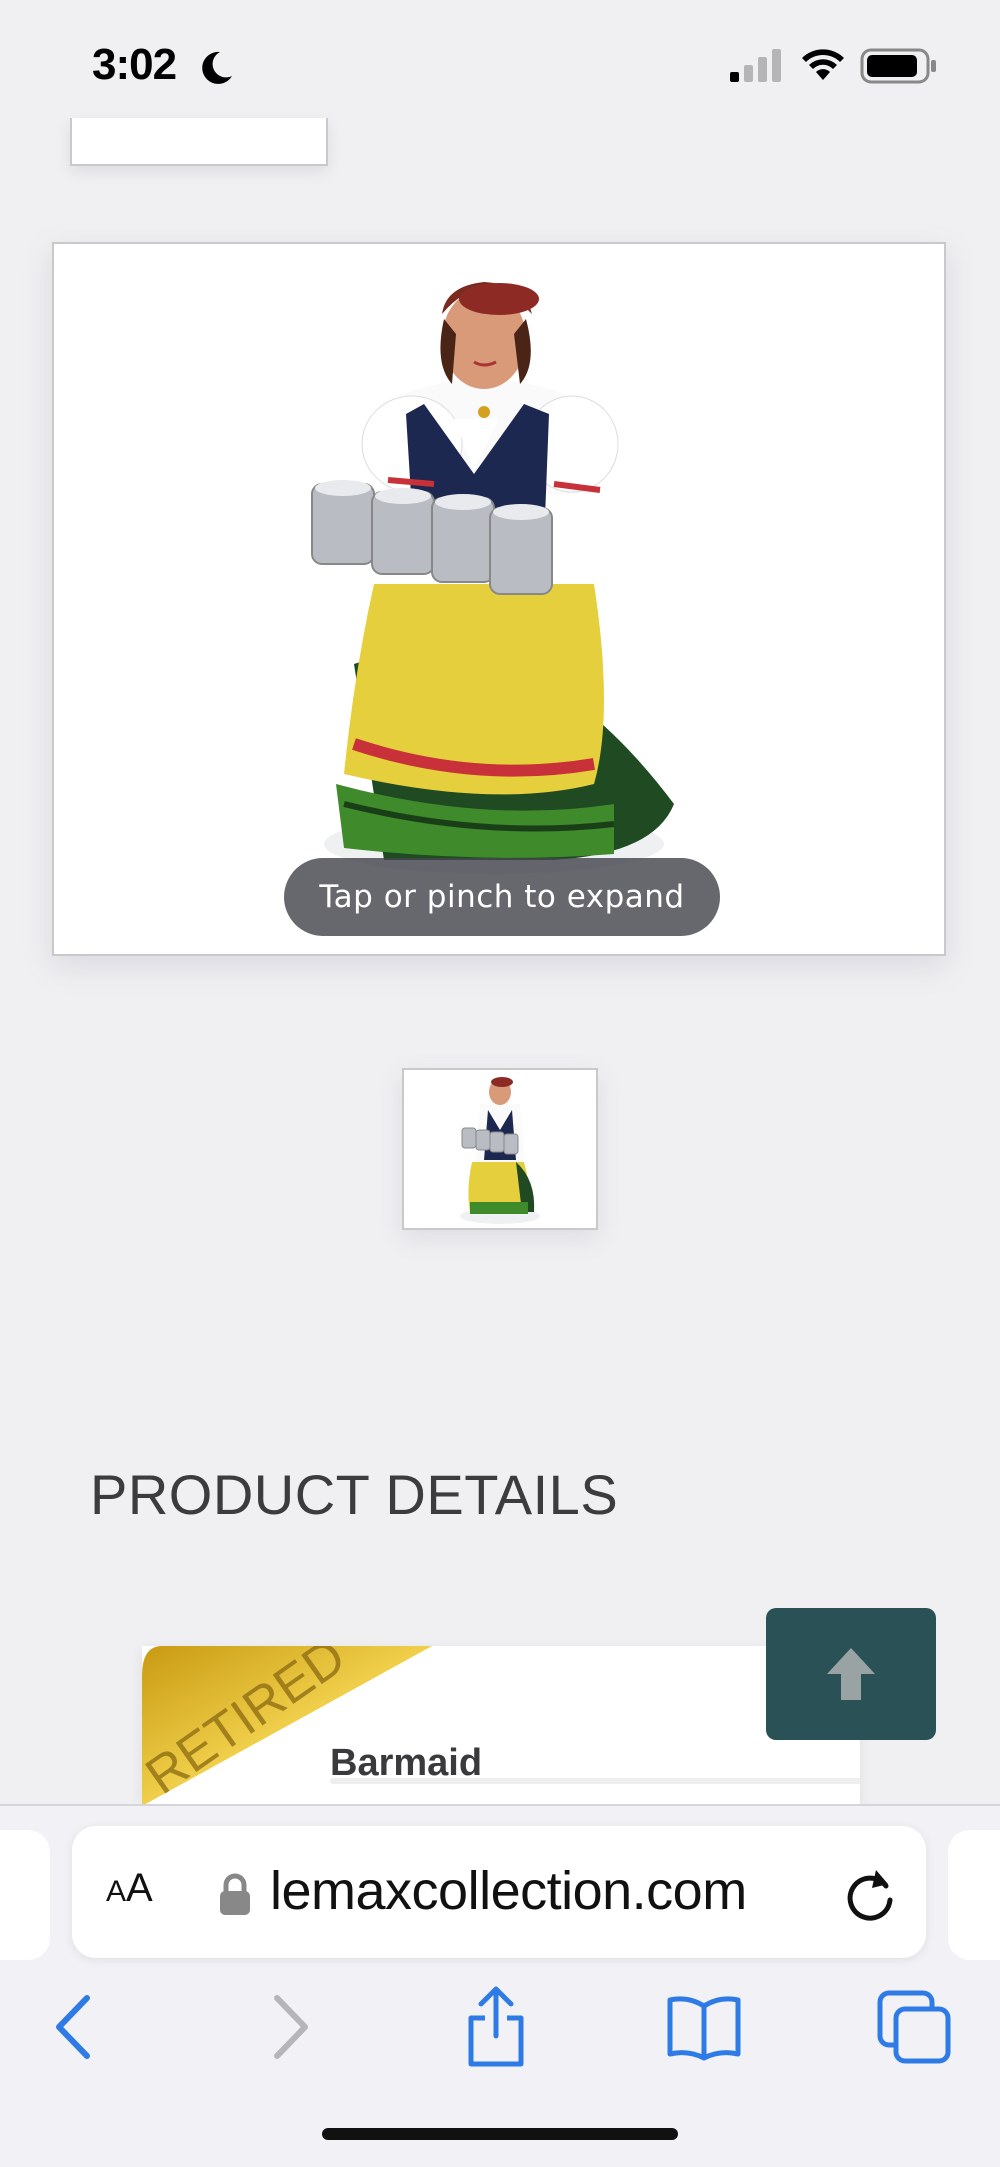 The image size is (1000, 2167). Describe the element at coordinates (823, 64) in the screenshot. I see `wifi-icon` at that location.